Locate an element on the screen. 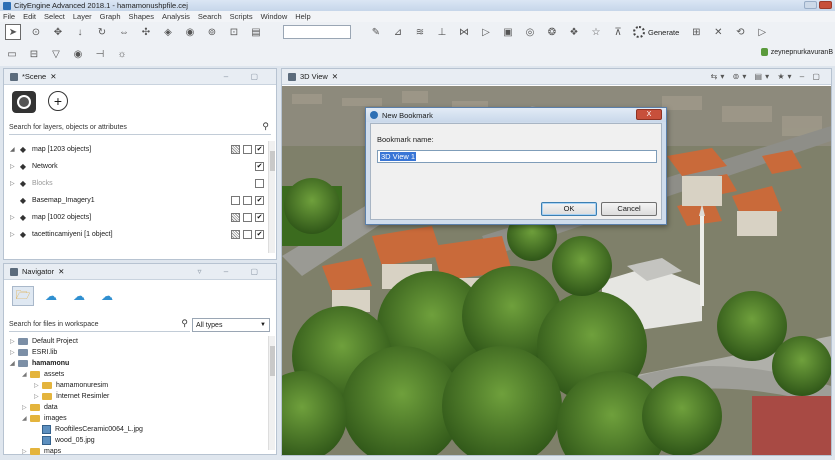  tree-item: ▷ Default Project is located at coordinates (137, 341).